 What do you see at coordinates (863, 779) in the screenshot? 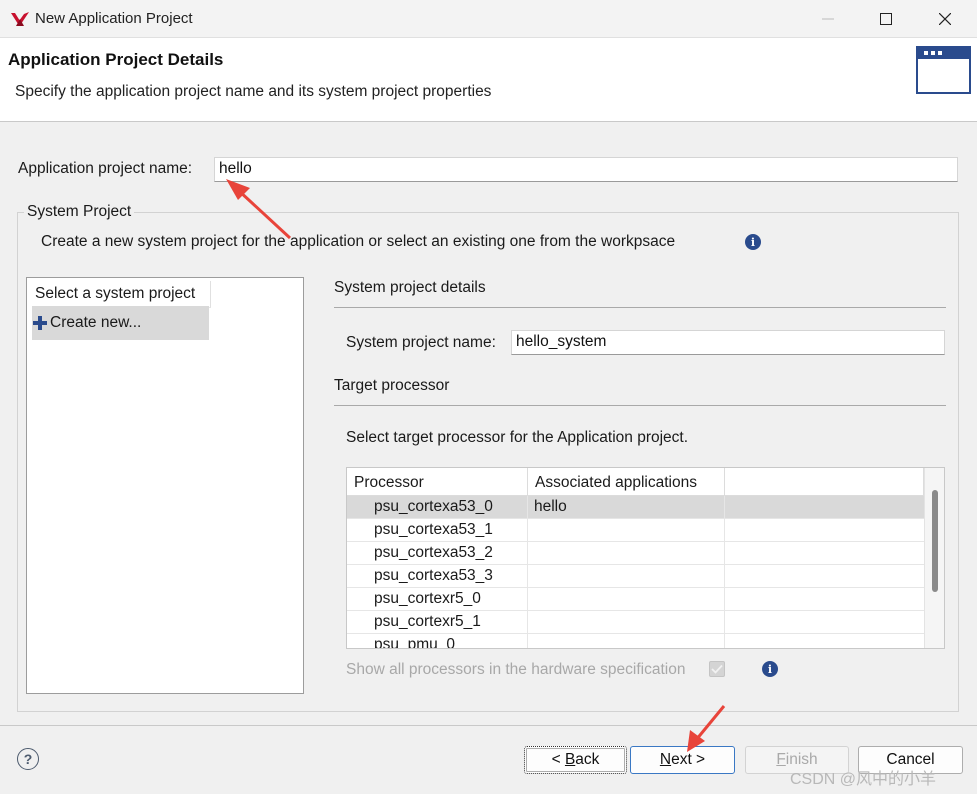
I see `watermark-text: CSDN @风中的小羊` at bounding box center [863, 779].